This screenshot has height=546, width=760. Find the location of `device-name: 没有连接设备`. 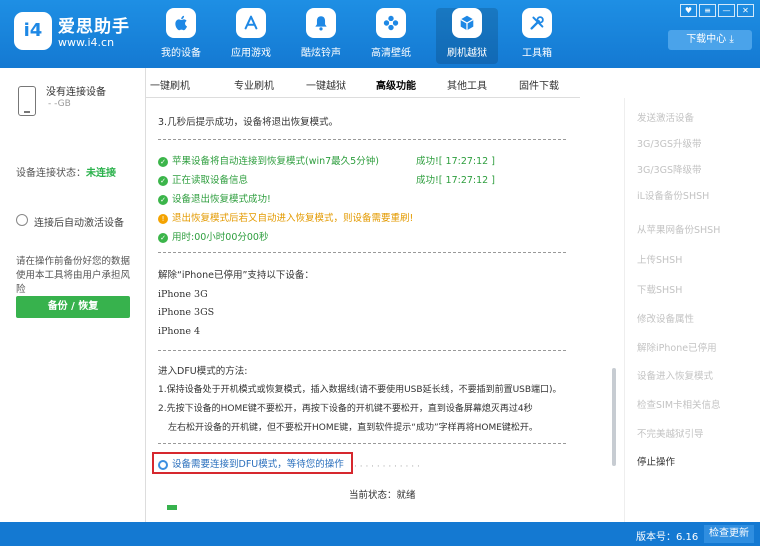

device-name: 没有连接设备 is located at coordinates (76, 92).